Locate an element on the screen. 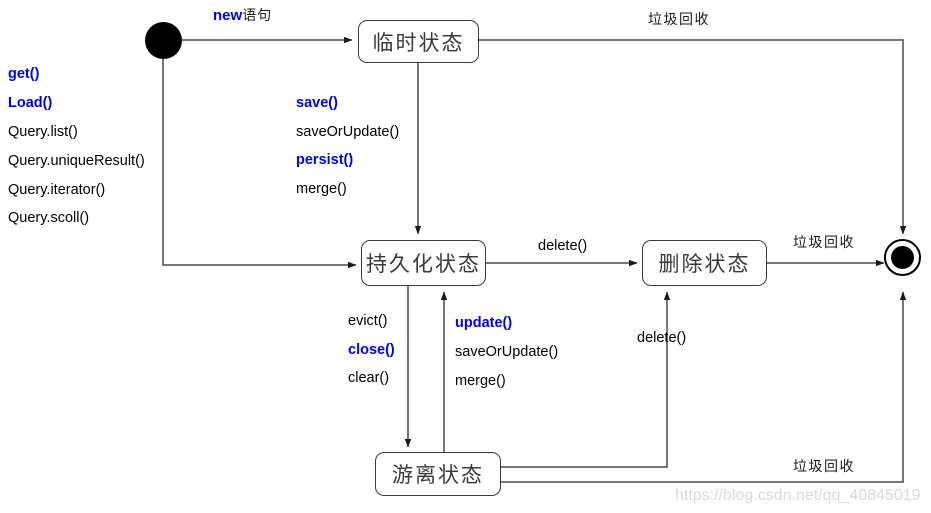 Image resolution: width=931 pixels, height=513 pixels. state-removed: 删除状态 is located at coordinates (704, 263).